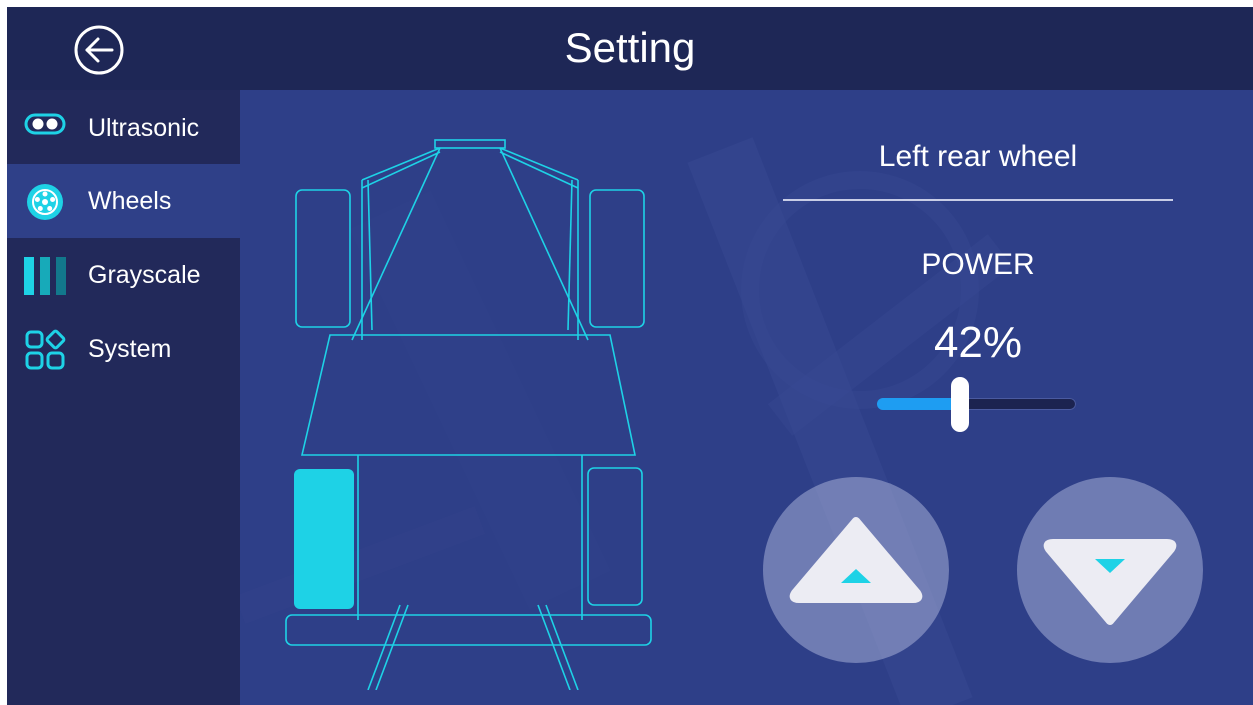 The width and height of the screenshot is (1253, 705). What do you see at coordinates (144, 275) in the screenshot?
I see `sidebar-item-label: Grayscale` at bounding box center [144, 275].